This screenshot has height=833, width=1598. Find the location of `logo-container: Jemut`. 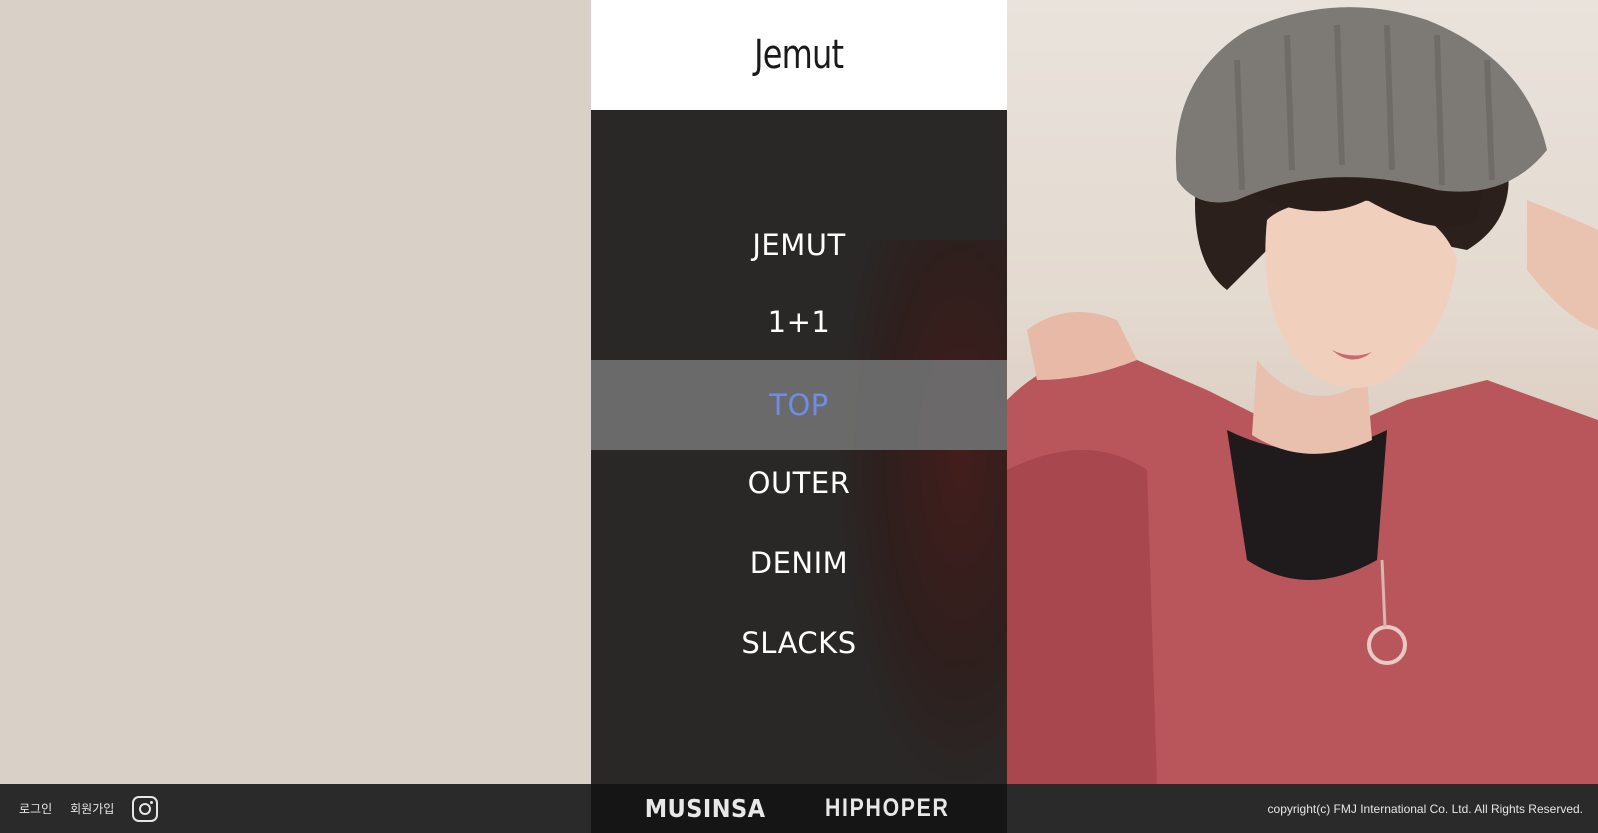

logo-container: Jemut is located at coordinates (799, 55).